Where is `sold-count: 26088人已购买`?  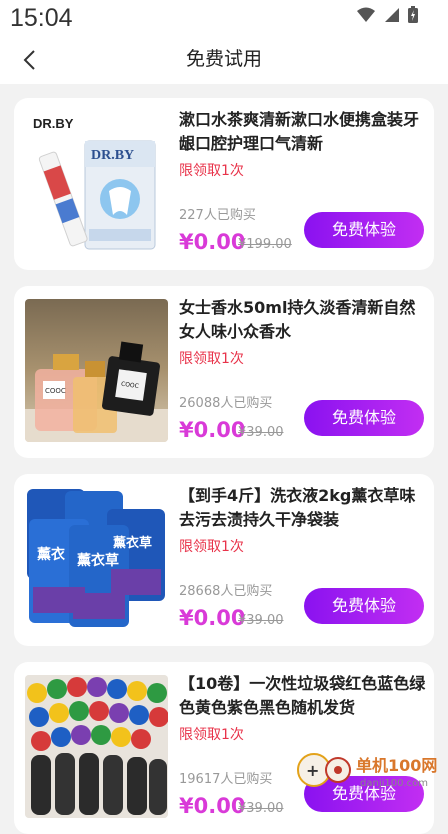
sold-count: 26088人已购买 is located at coordinates (225, 401).